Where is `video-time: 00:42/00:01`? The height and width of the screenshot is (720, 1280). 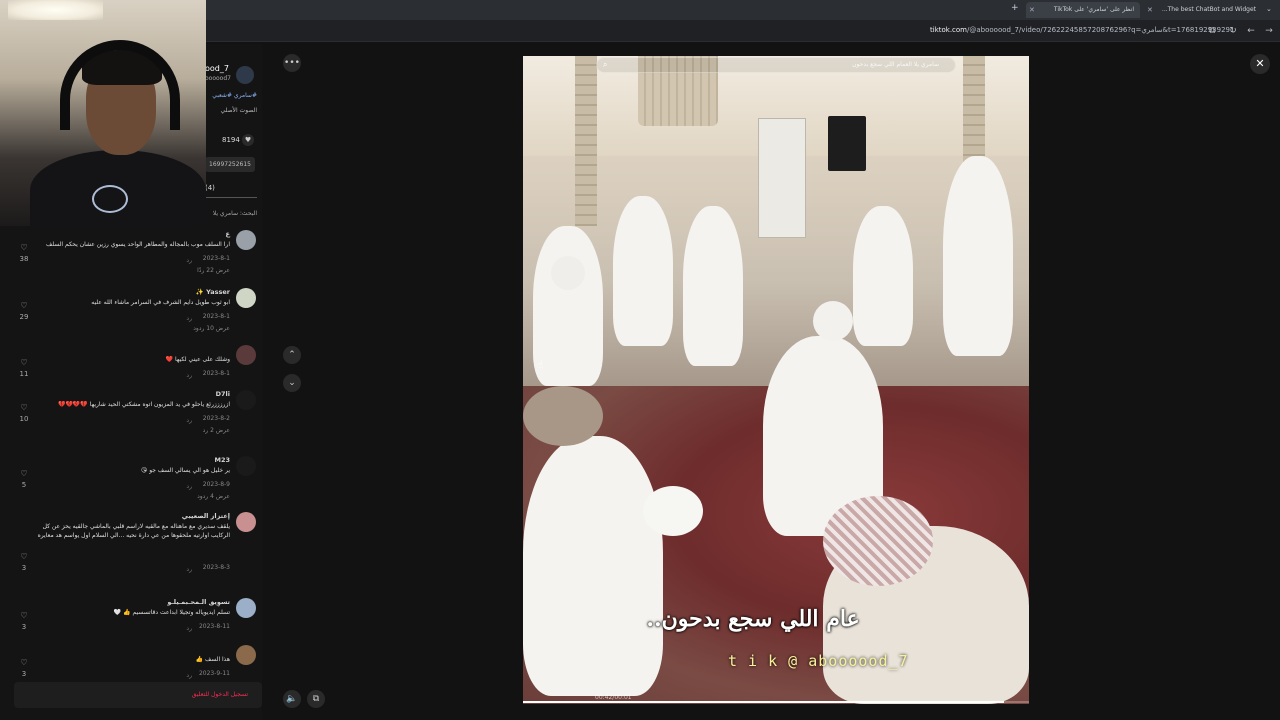
video-time: 00:42/00:01 is located at coordinates (613, 697).